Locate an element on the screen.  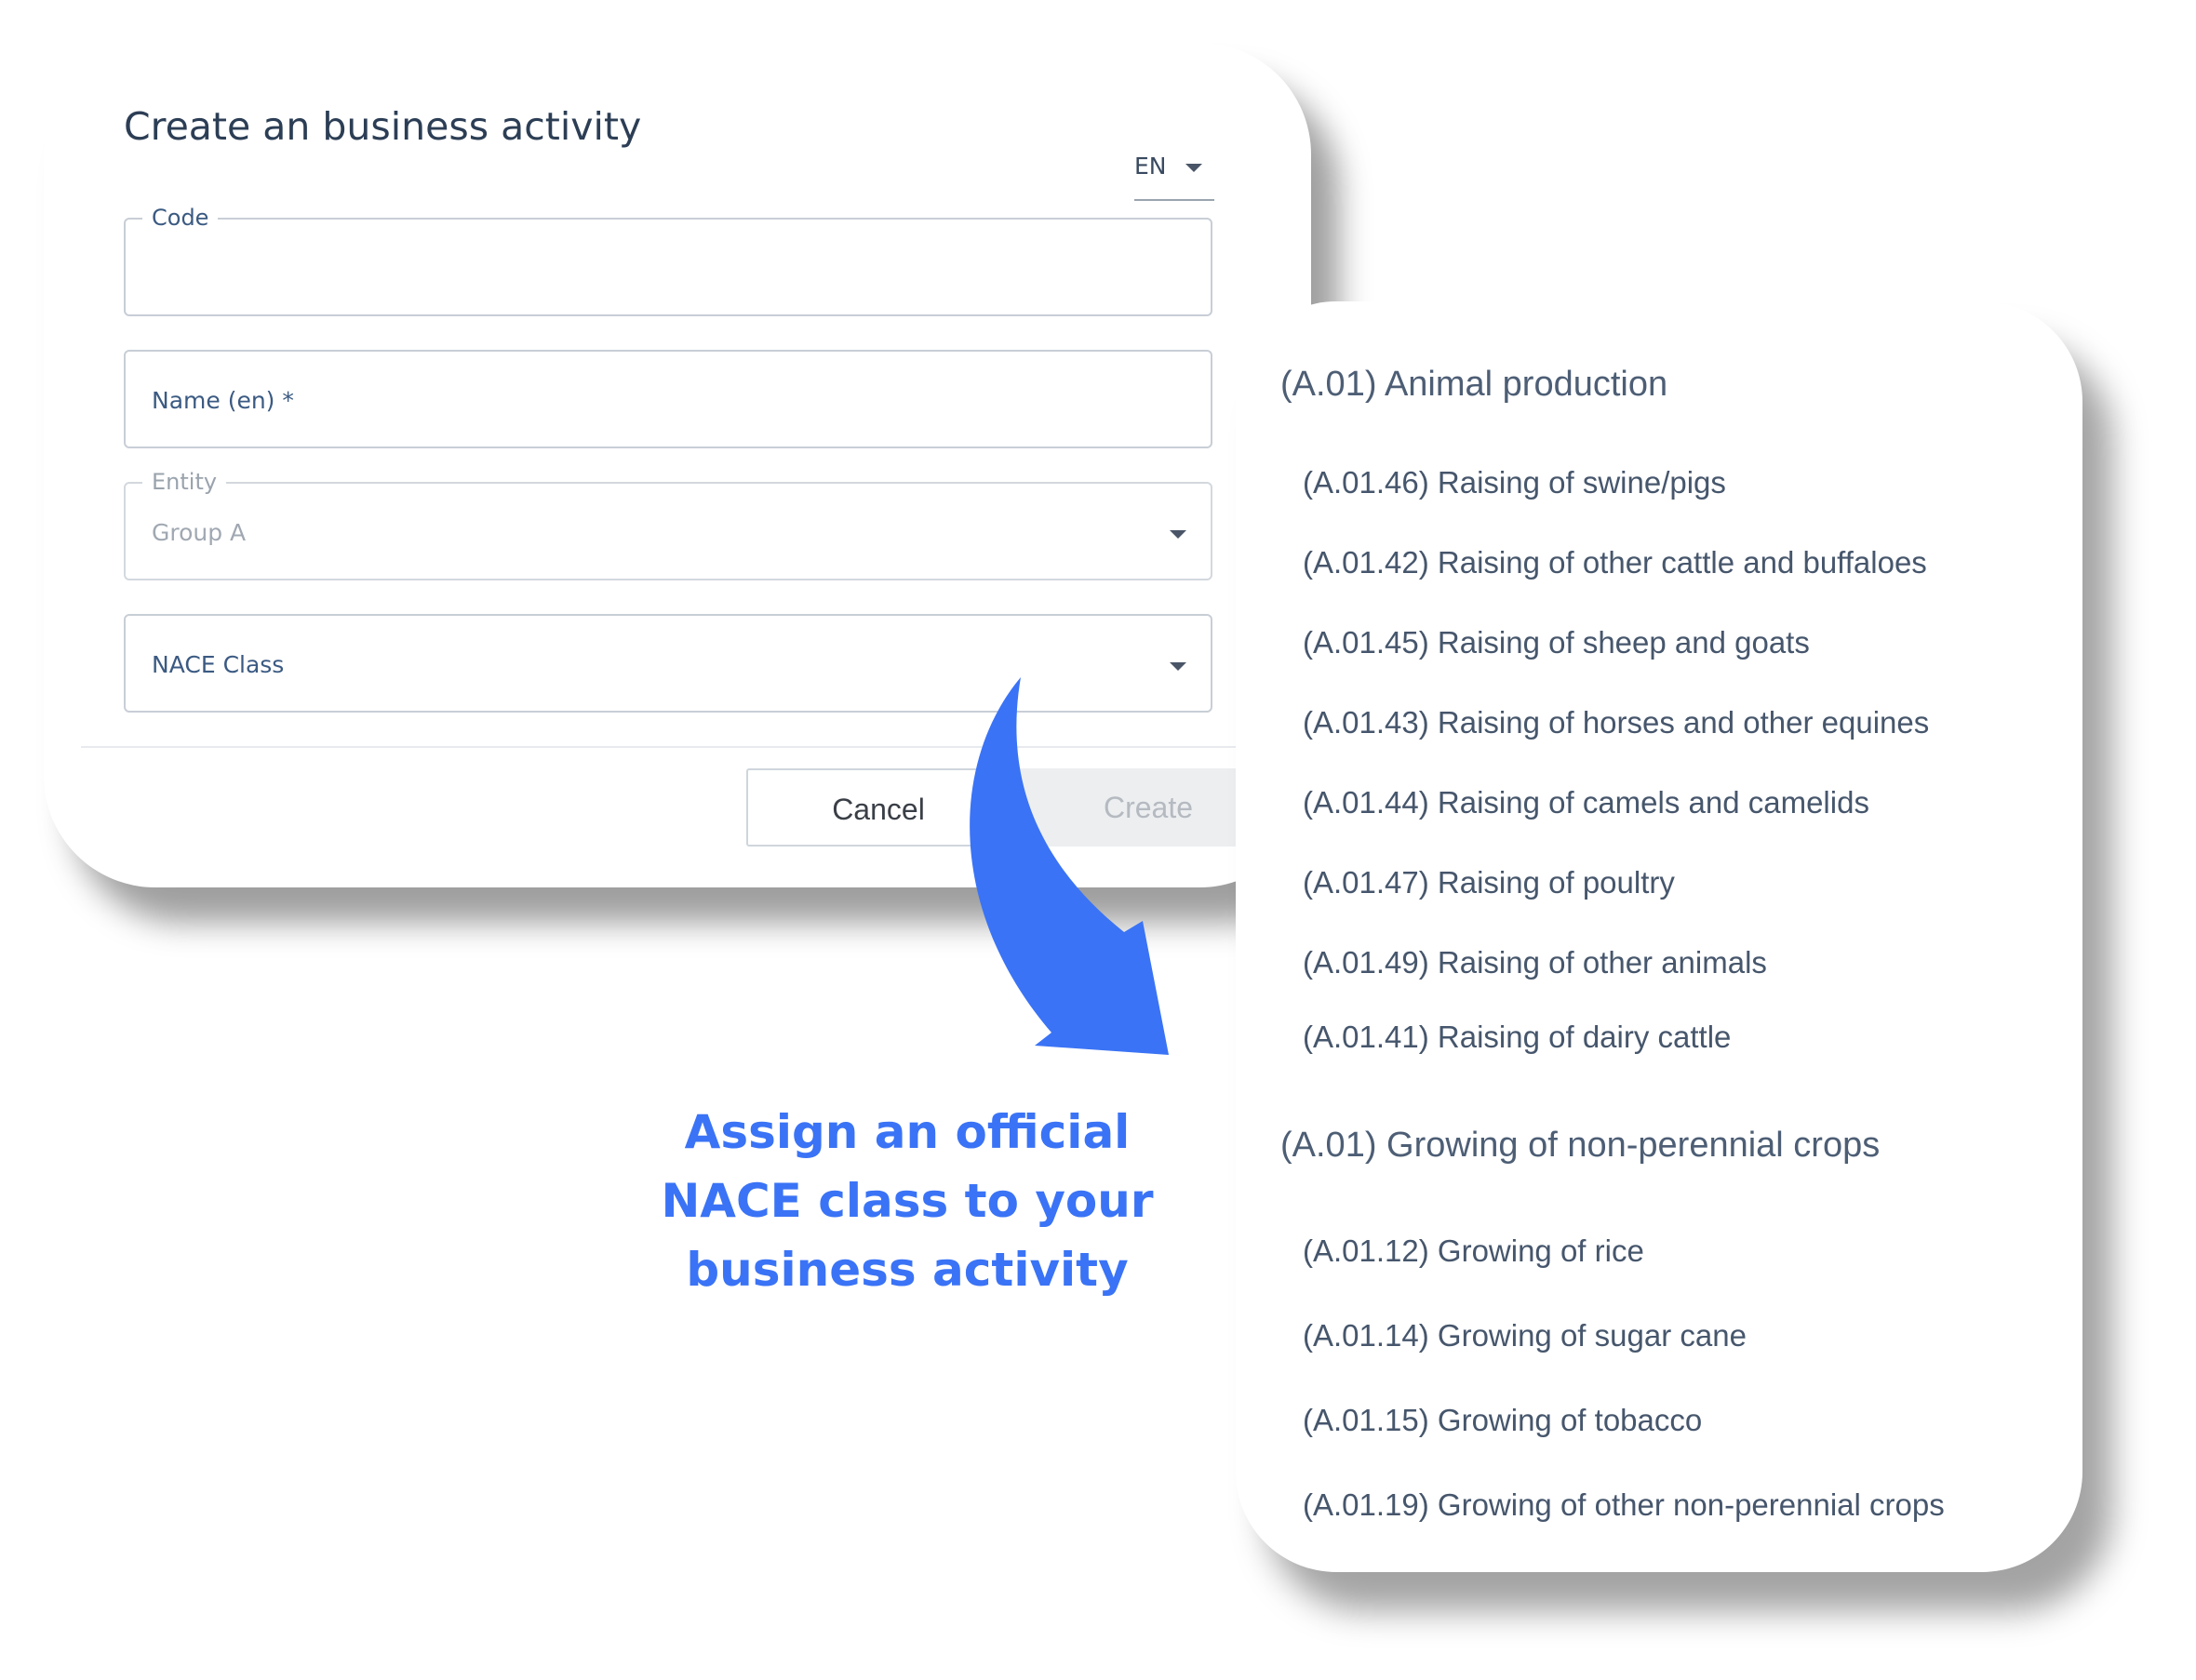
curved-arrow-icon is located at coordinates (1069, 866).